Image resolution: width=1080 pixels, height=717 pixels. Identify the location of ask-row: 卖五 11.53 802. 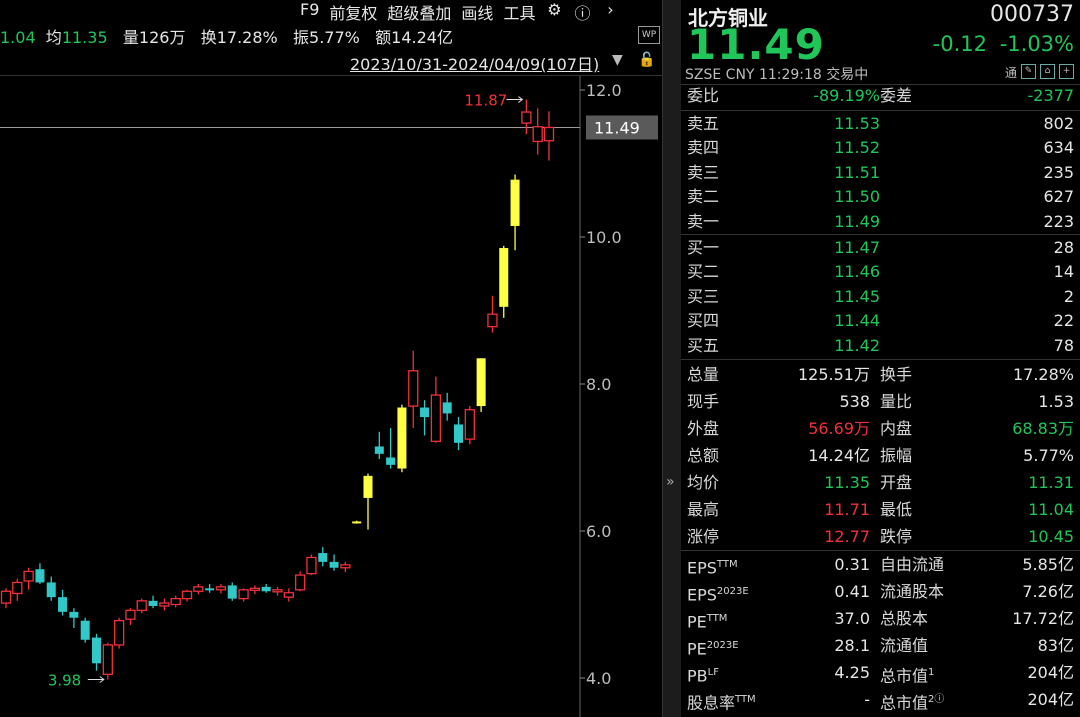
(880, 124).